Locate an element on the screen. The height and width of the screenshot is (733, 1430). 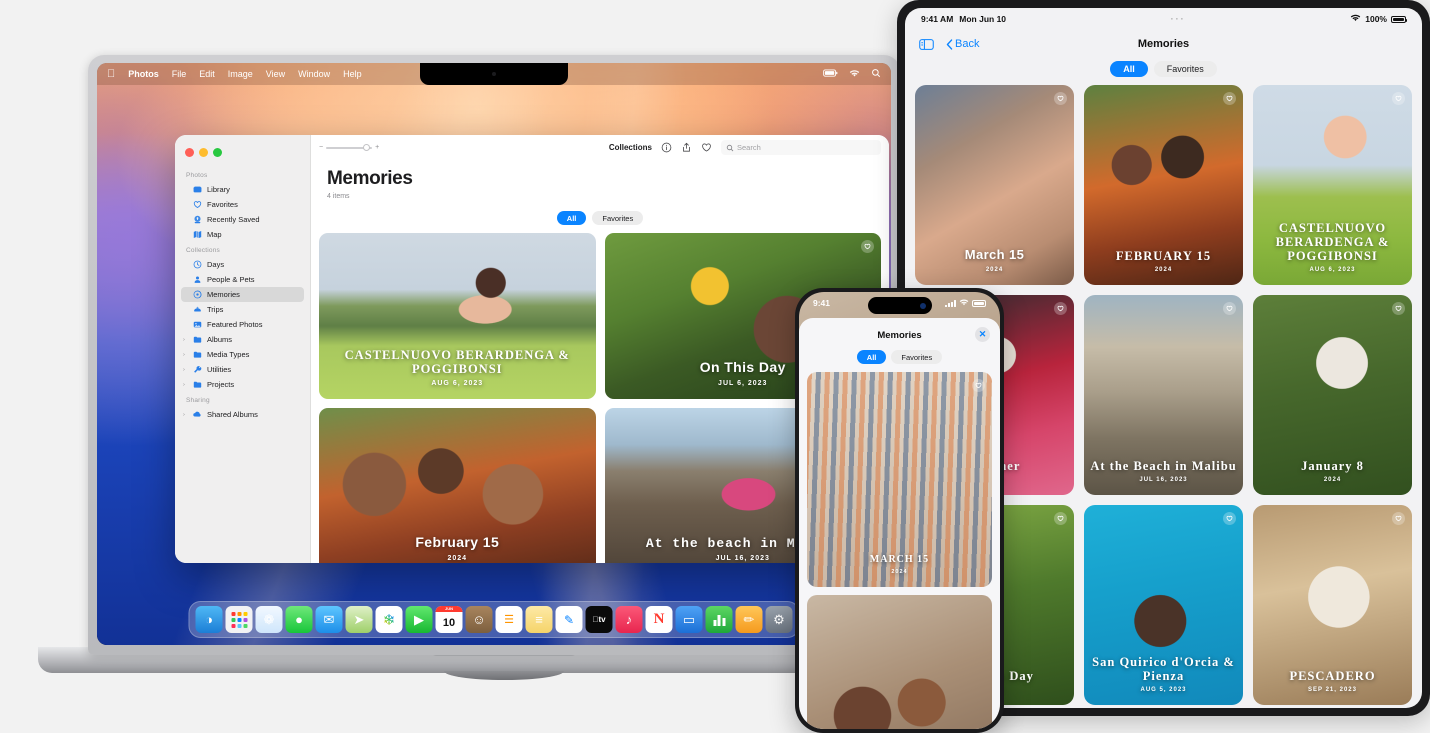
zoom-knob is located at coordinates (367, 148).